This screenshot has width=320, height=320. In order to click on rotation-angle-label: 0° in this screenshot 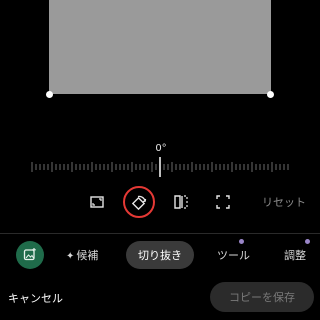, I will do `click(161, 148)`.